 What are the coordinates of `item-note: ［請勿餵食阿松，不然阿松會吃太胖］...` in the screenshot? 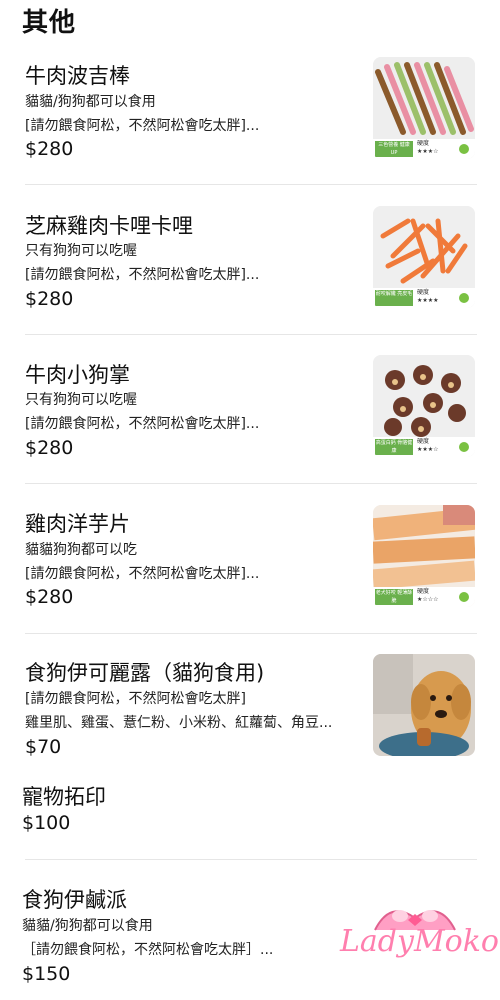 It's located at (148, 950).